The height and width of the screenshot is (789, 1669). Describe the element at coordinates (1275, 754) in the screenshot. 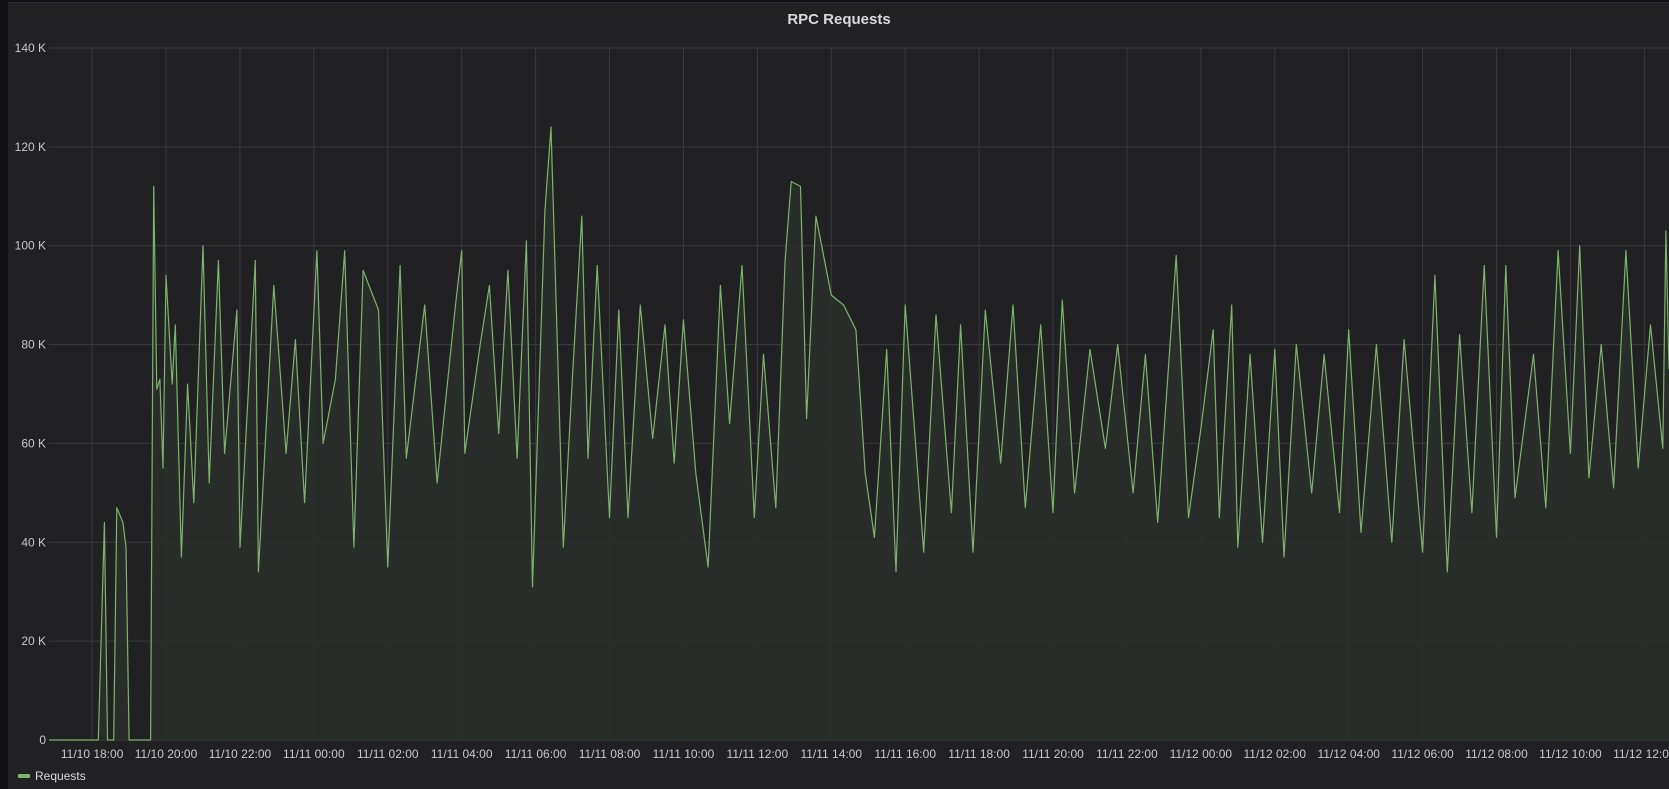

I see `x-tick-label: 11/12 02:00` at that location.